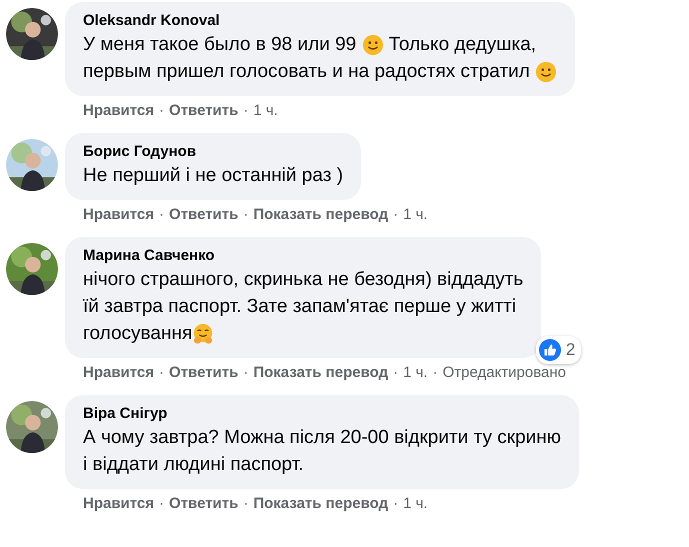  Describe the element at coordinates (213, 176) in the screenshot. I see `comment-text: Не перший і не останній раз )` at that location.